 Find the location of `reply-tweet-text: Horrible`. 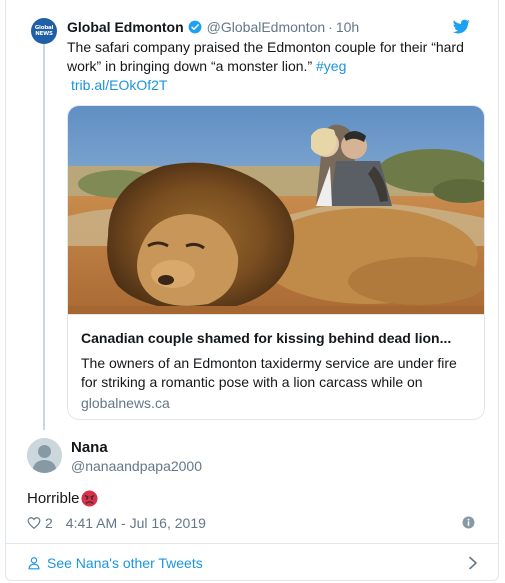

reply-tweet-text: Horrible is located at coordinates (62, 498).